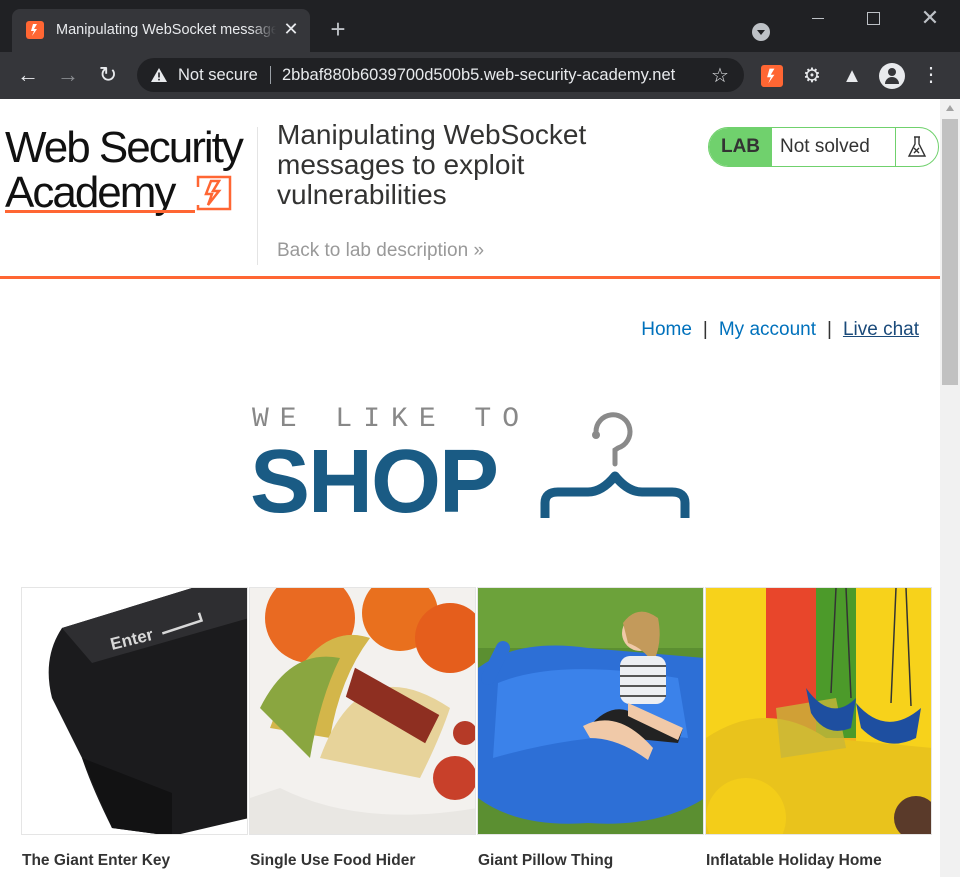 Image resolution: width=960 pixels, height=877 pixels. Describe the element at coordinates (480, 26) in the screenshot. I see `browser-tab-strip: Manipulating WebSocket message ✕ + ✕` at that location.